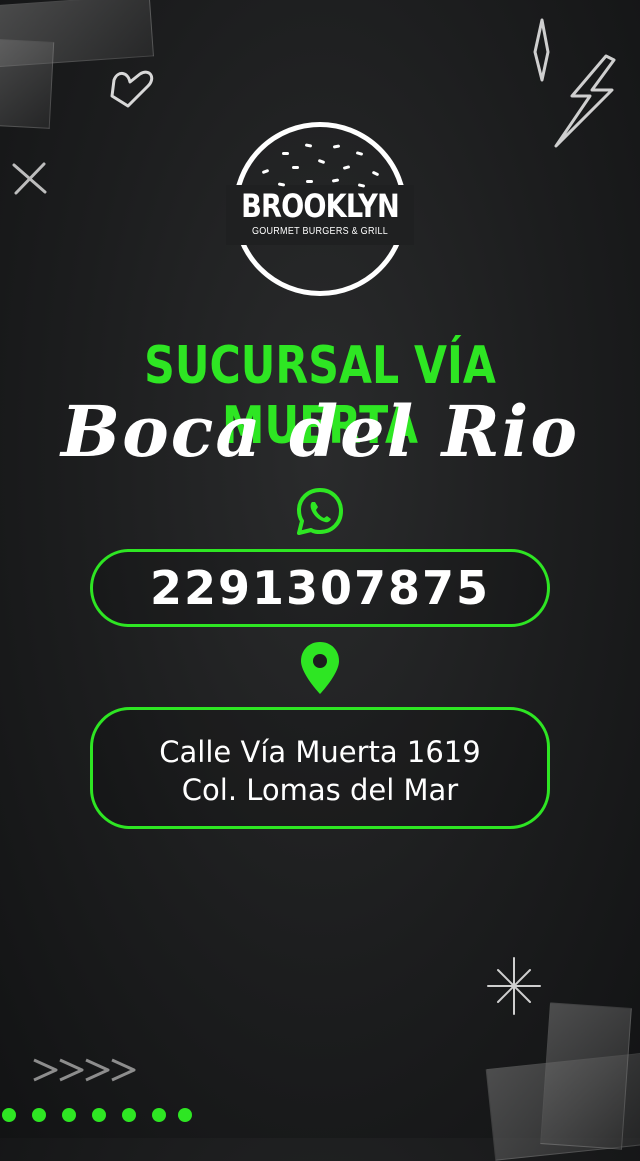 The image size is (640, 1161). What do you see at coordinates (320, 231) in the screenshot?
I see `brand-tagline: GOURMET BURGERS & GRILL` at bounding box center [320, 231].